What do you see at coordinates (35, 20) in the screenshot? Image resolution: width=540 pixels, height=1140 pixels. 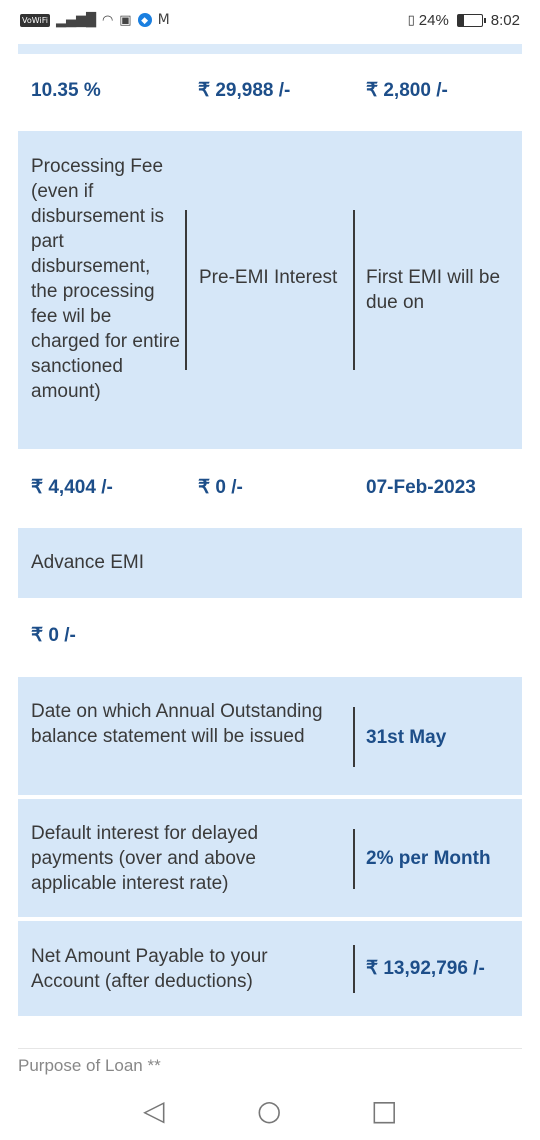 I see `vowifi-icon: VoWiFi` at bounding box center [35, 20].